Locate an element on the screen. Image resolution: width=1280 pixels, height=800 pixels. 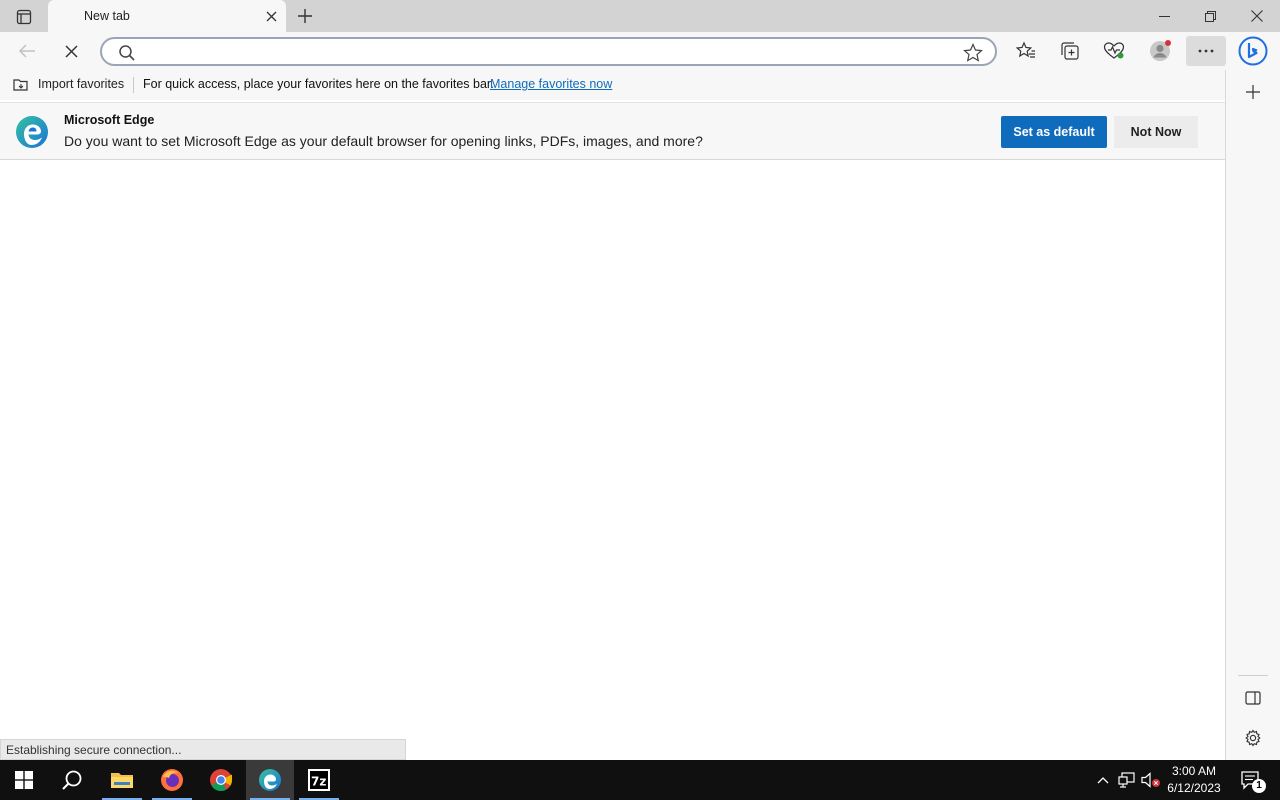
collections-button is located at coordinates (1070, 51).